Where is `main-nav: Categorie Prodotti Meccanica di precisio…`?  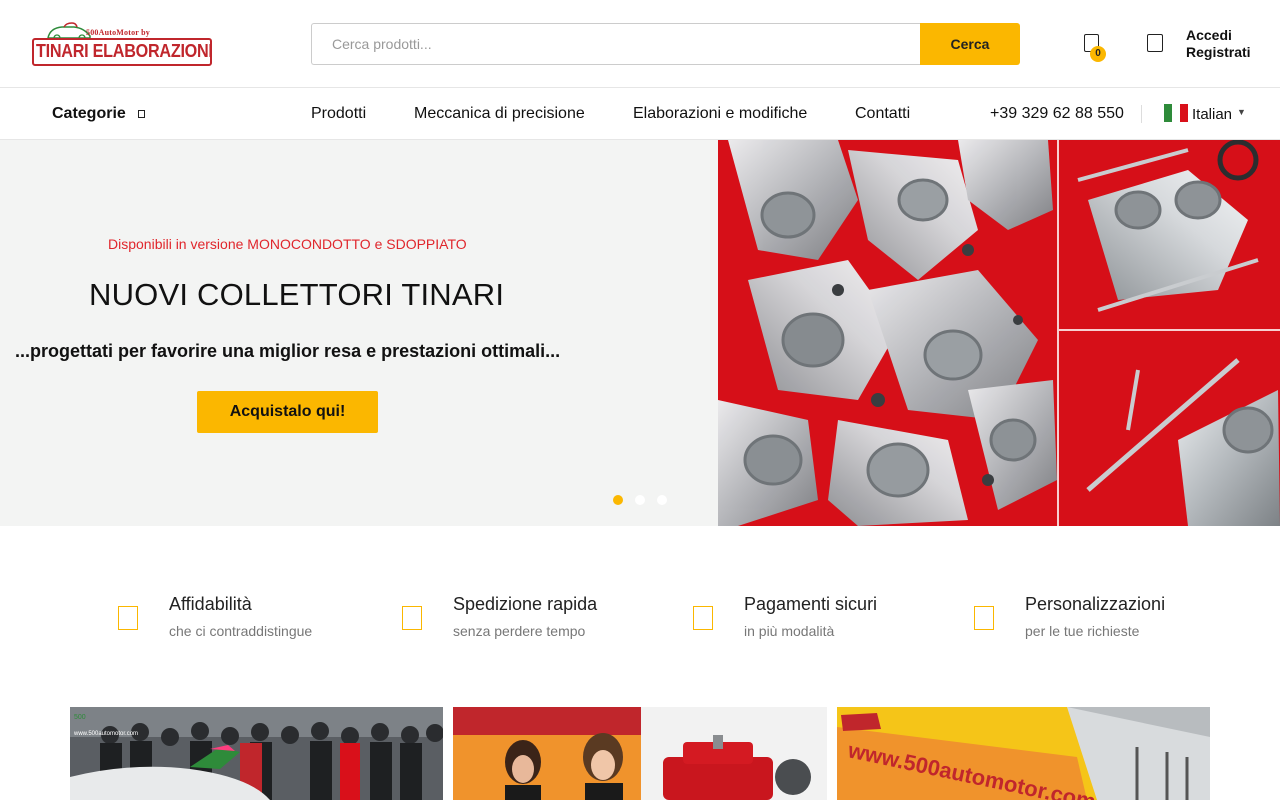 main-nav: Categorie Prodotti Meccanica di precisio… is located at coordinates (640, 114).